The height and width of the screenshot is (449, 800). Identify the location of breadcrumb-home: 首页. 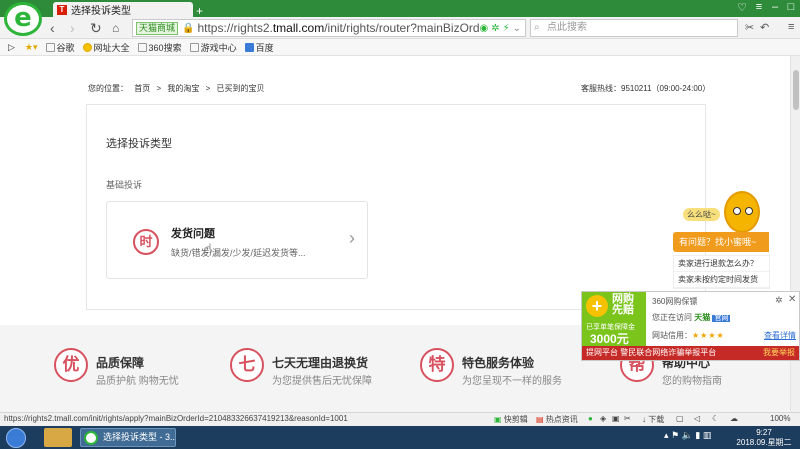
(142, 88).